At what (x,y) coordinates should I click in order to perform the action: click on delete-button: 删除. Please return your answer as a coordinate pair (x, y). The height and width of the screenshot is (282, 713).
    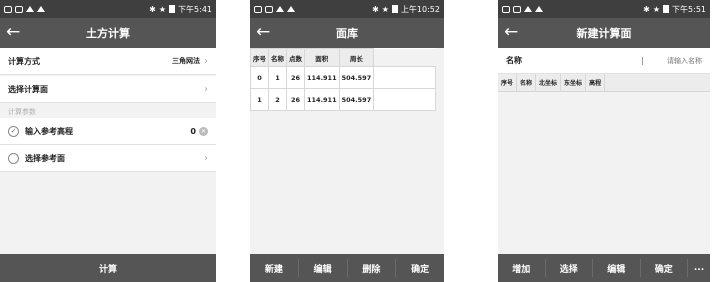
    Looking at the image, I should click on (372, 268).